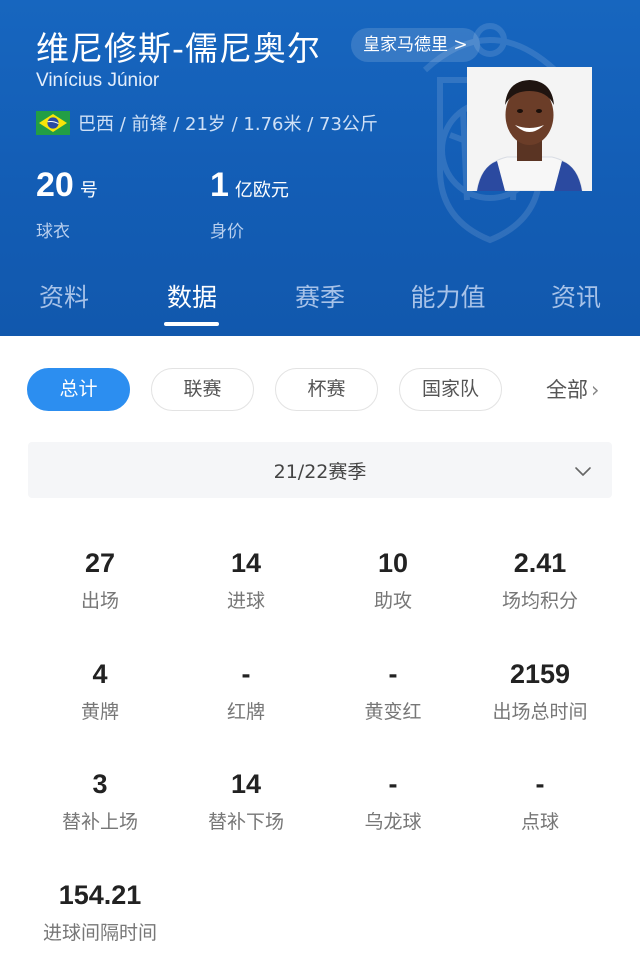  I want to click on stat-second-yellow: - 黄变红, so click(393, 690).